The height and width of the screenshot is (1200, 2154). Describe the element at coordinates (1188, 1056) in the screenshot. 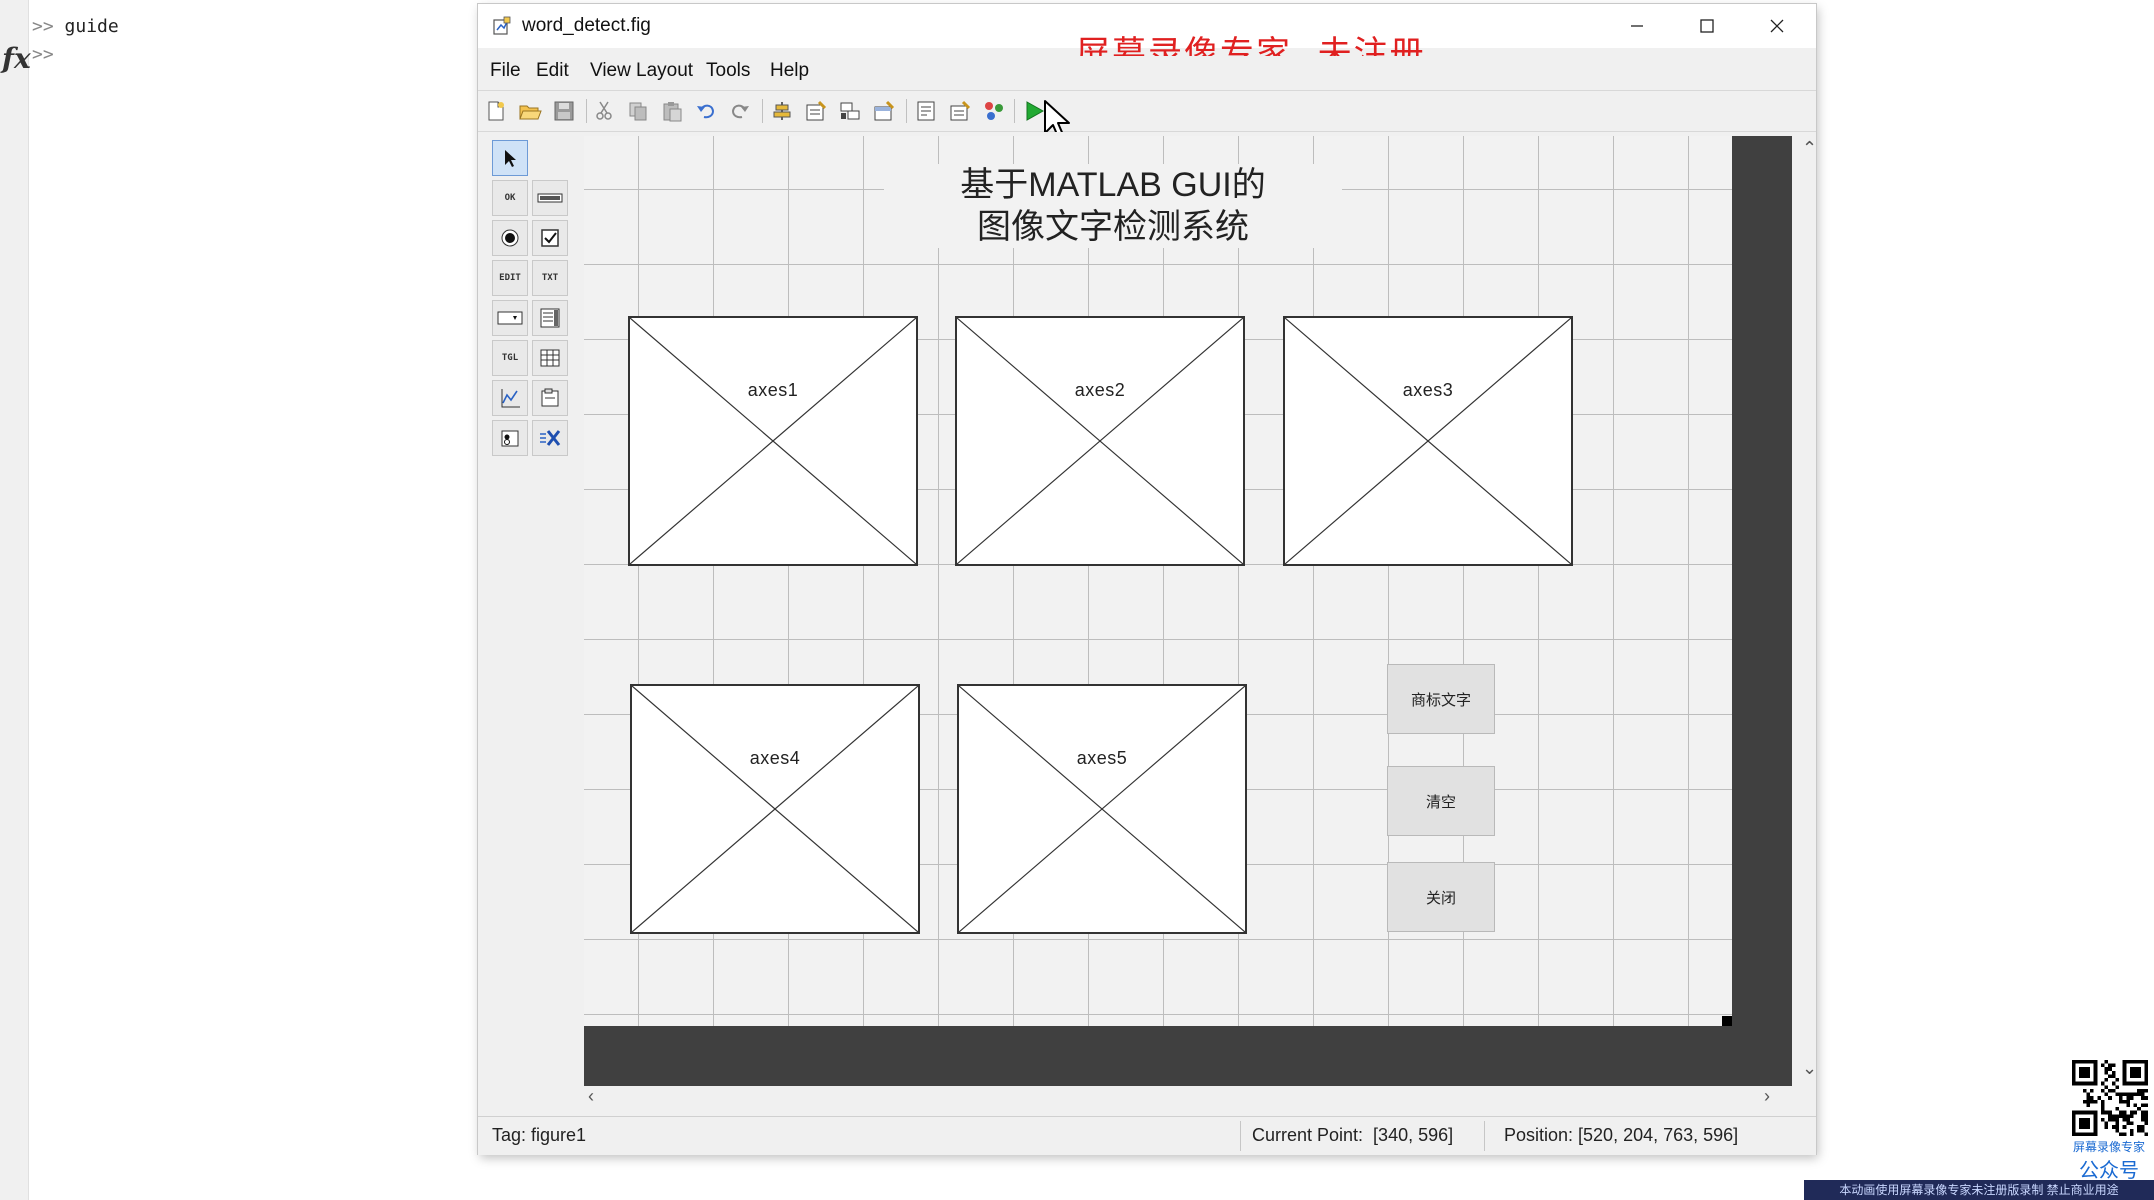

I see `canvas-border-bottom` at that location.